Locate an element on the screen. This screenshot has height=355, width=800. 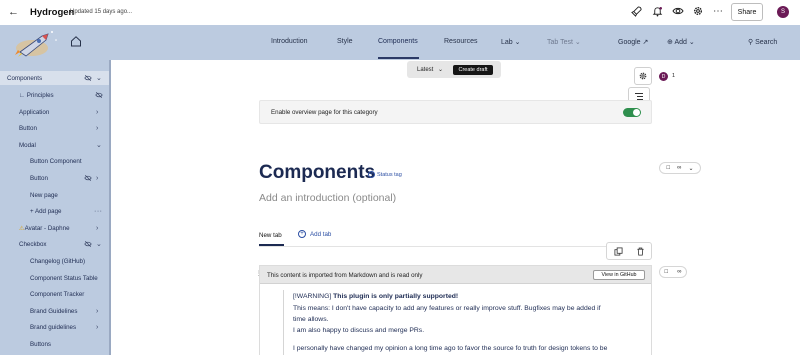
sidebar-item-avatar-daphne: ⚠Avatar - Daphne › is located at coordinates (54, 228).